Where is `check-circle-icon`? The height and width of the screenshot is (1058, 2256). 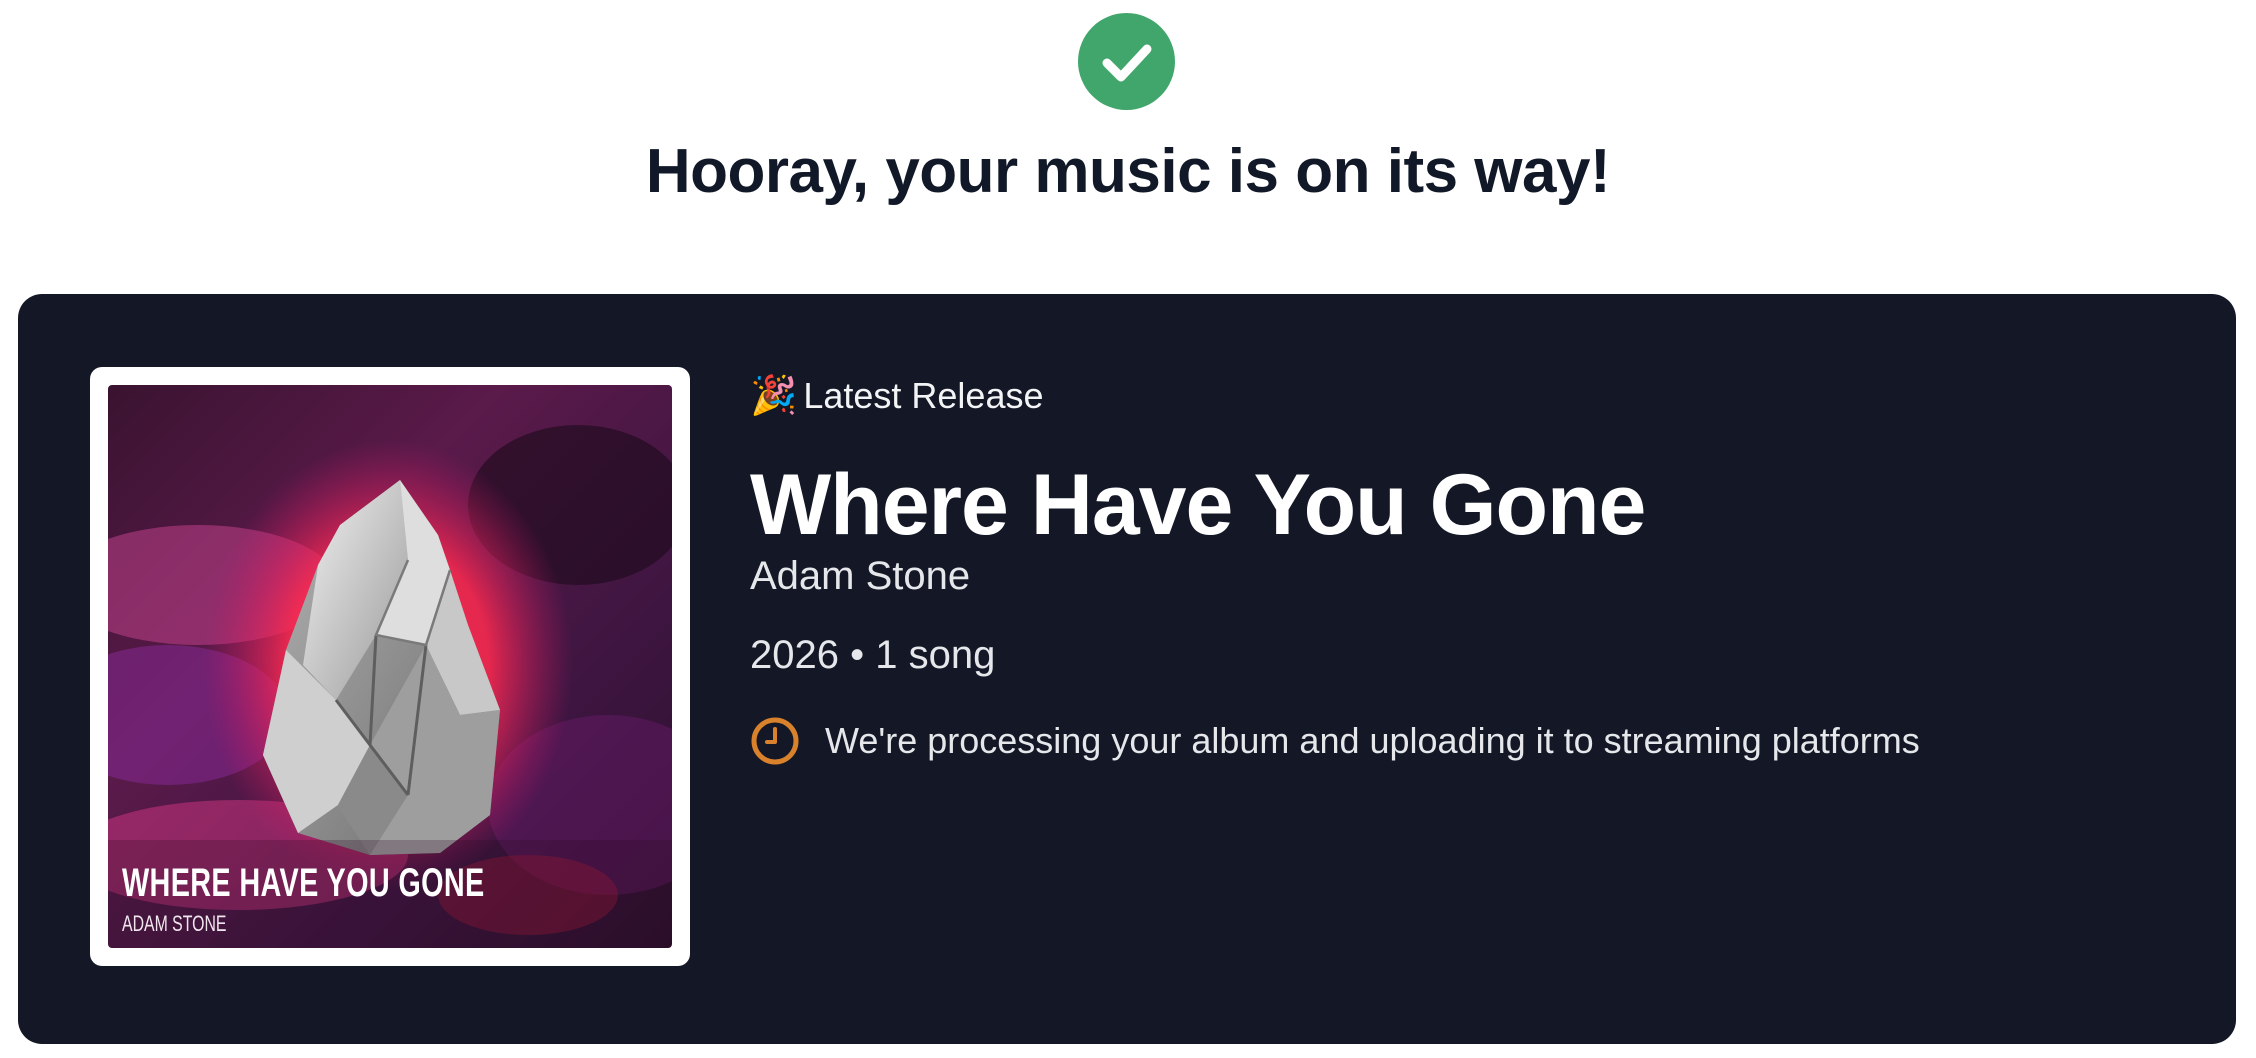
check-circle-icon is located at coordinates (1126, 61).